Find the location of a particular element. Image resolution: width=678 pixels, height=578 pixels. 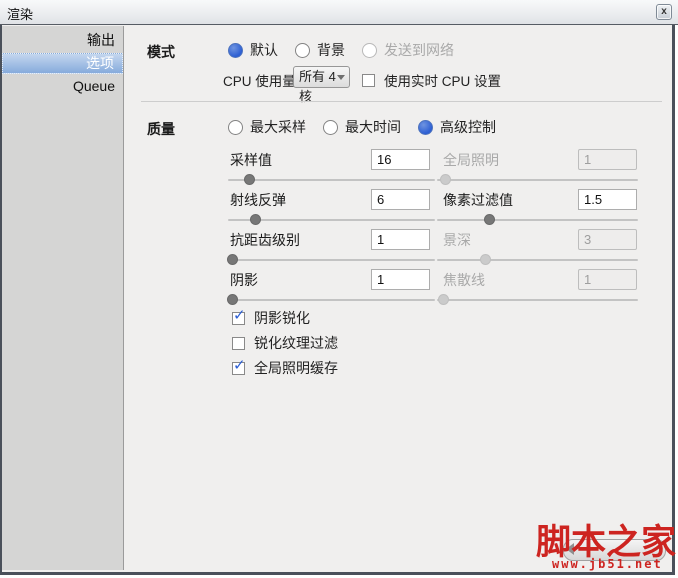

slider-cell-depth-of-field: 景深 is located at coordinates (537, 249).